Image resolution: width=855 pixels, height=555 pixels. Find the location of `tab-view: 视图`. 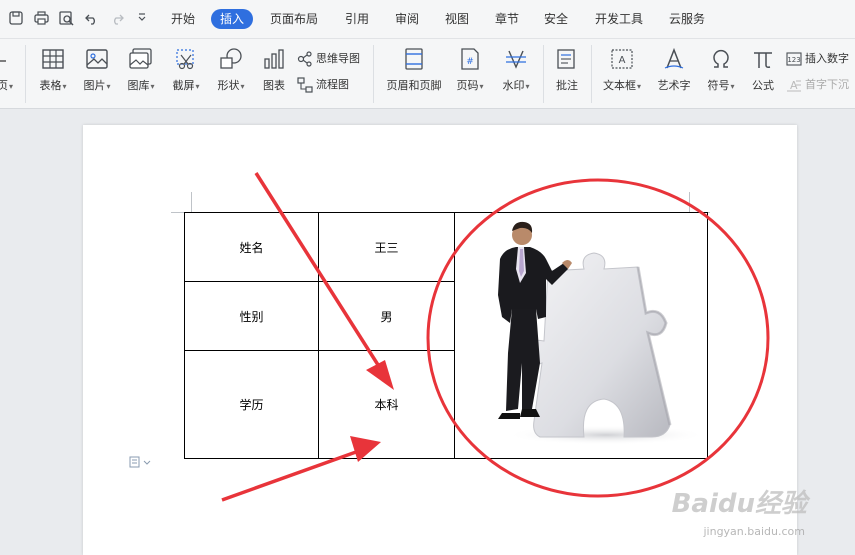

tab-view: 视图 is located at coordinates (457, 19).